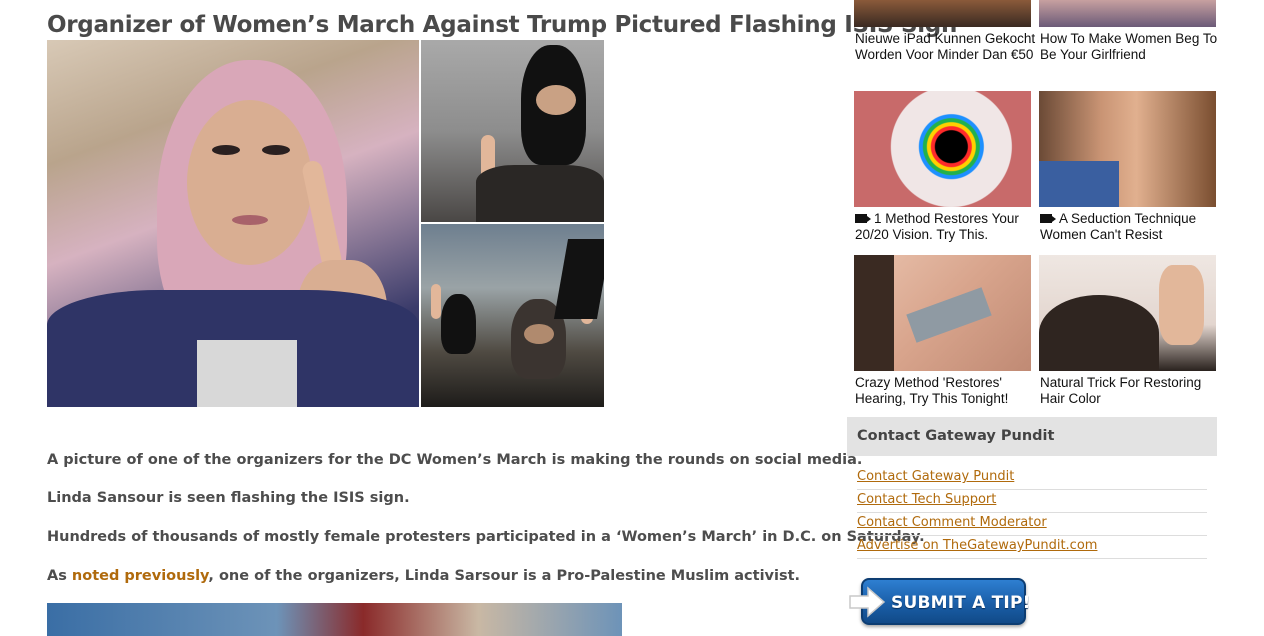 This screenshot has height=636, width=1264. What do you see at coordinates (1127, 313) in the screenshot?
I see `ad-image-hair` at bounding box center [1127, 313].